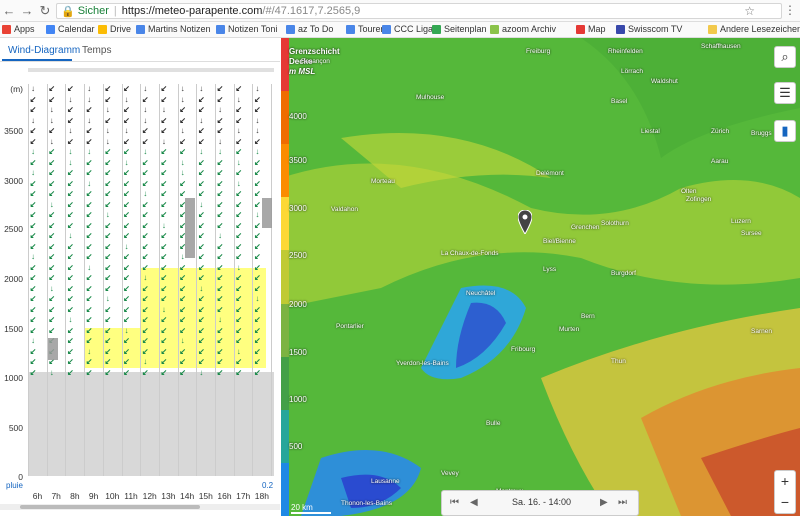 The height and width of the screenshot is (516, 800). Describe the element at coordinates (173, 29) in the screenshot. I see `bookmark-3: Martins Notizen` at that location.